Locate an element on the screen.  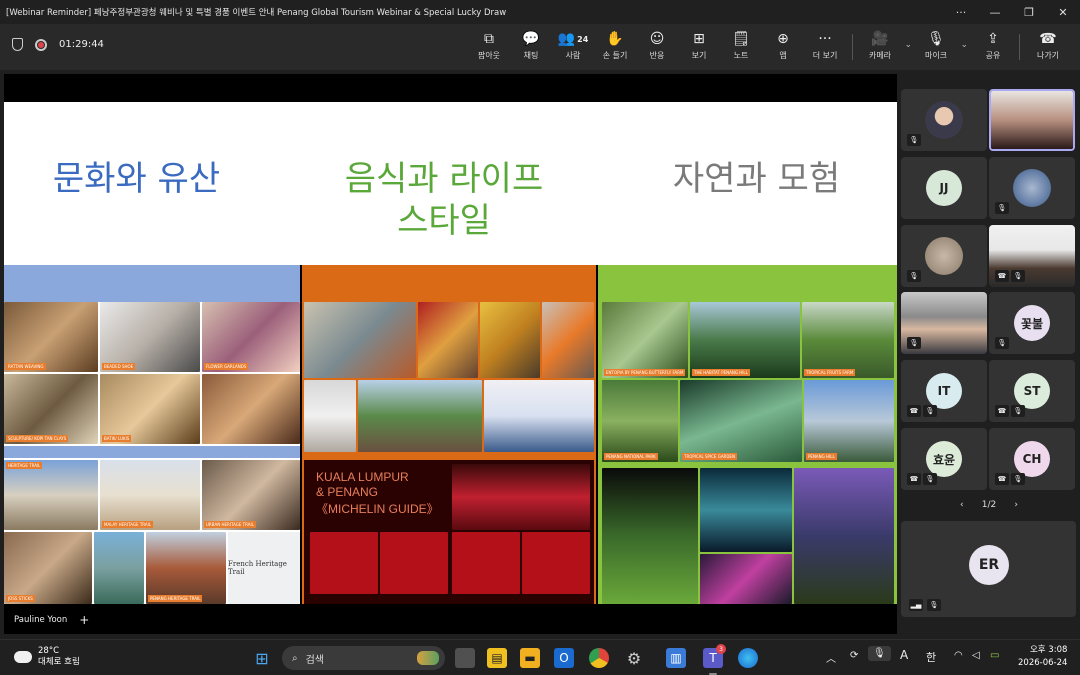
wifi-icon: ◠ is located at coordinates (958, 655).